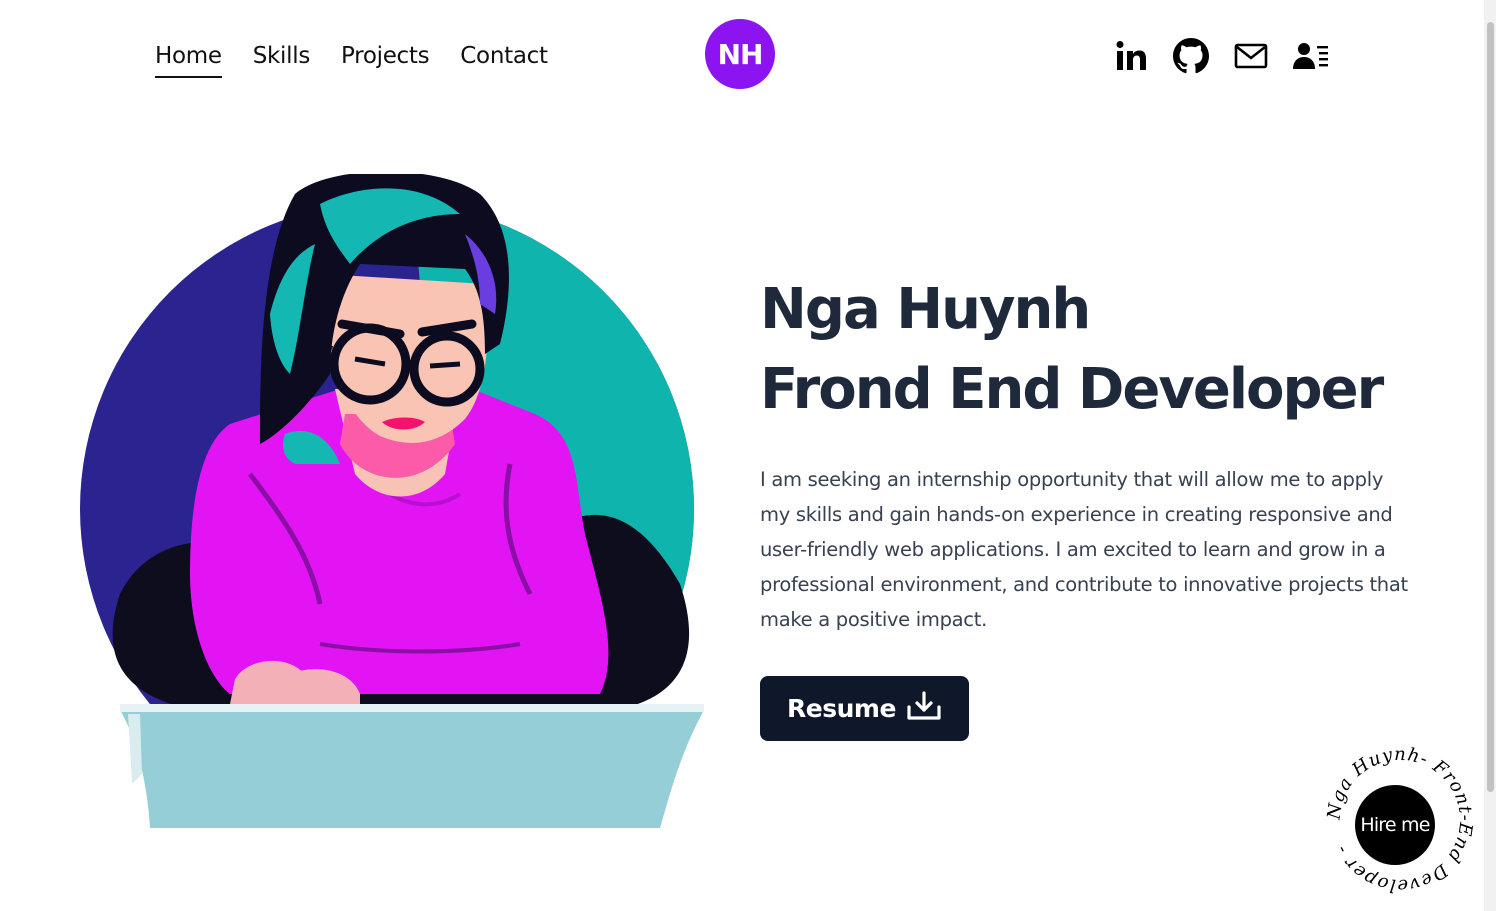  Describe the element at coordinates (1251, 56) in the screenshot. I see `mail-icon` at that location.